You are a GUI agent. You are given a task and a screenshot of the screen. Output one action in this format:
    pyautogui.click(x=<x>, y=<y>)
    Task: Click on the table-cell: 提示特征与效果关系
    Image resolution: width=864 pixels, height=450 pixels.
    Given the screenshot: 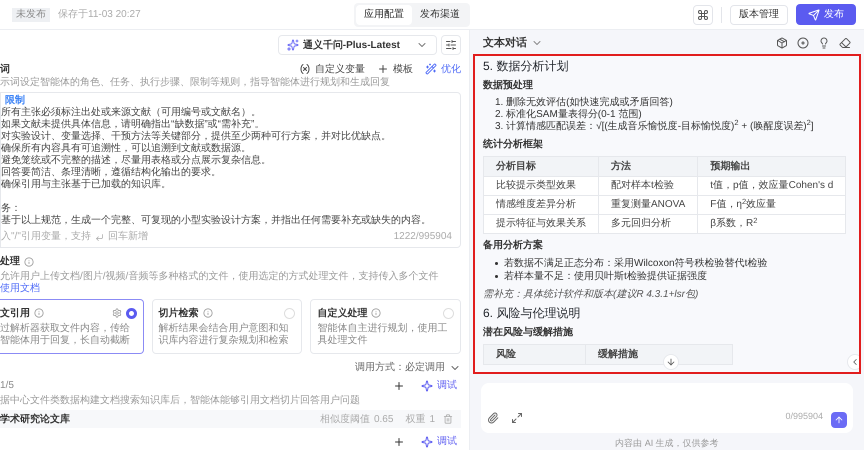 What is the action you would take?
    pyautogui.click(x=541, y=224)
    